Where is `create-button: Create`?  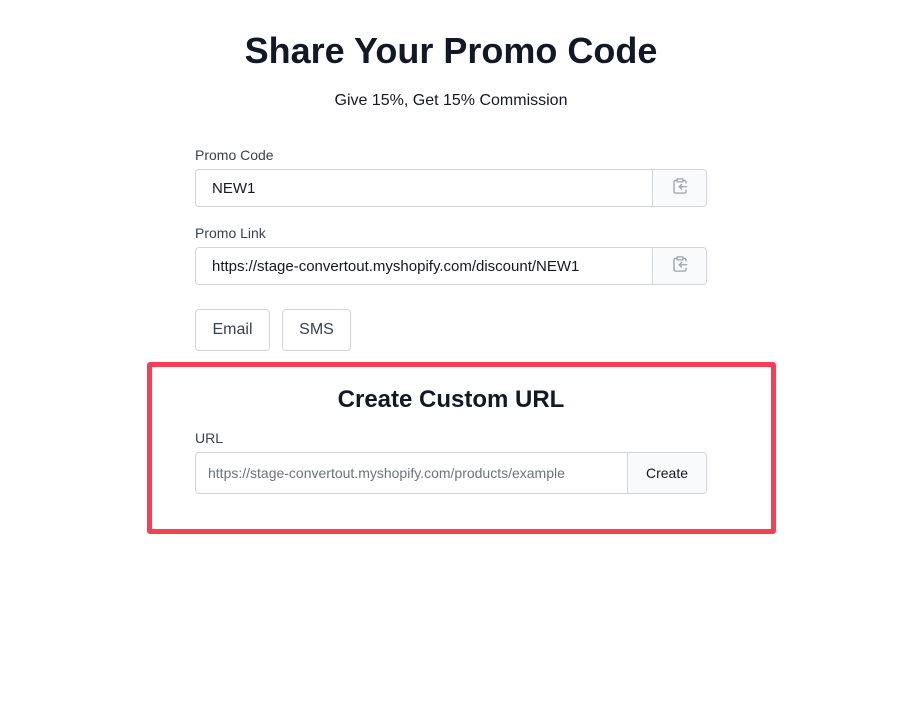 create-button: Create is located at coordinates (666, 473).